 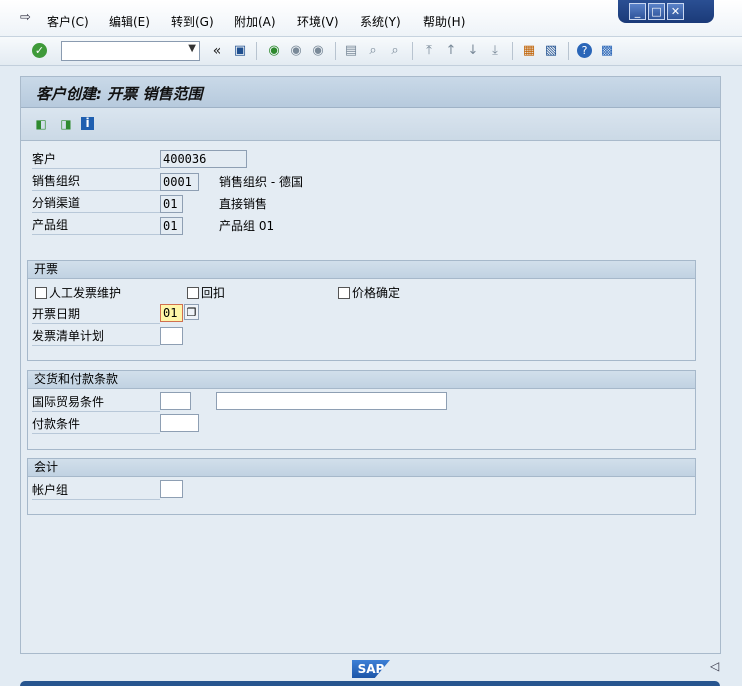 I want to click on manual-invoice-checkbox, so click(x=41, y=293).